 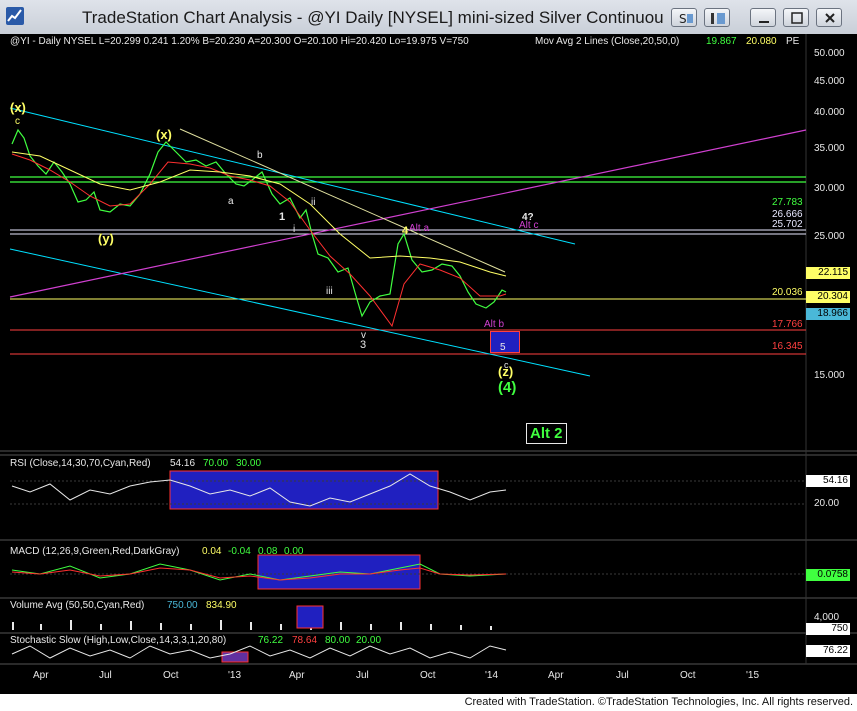 I want to click on level-label: 16.345, so click(x=787, y=346).